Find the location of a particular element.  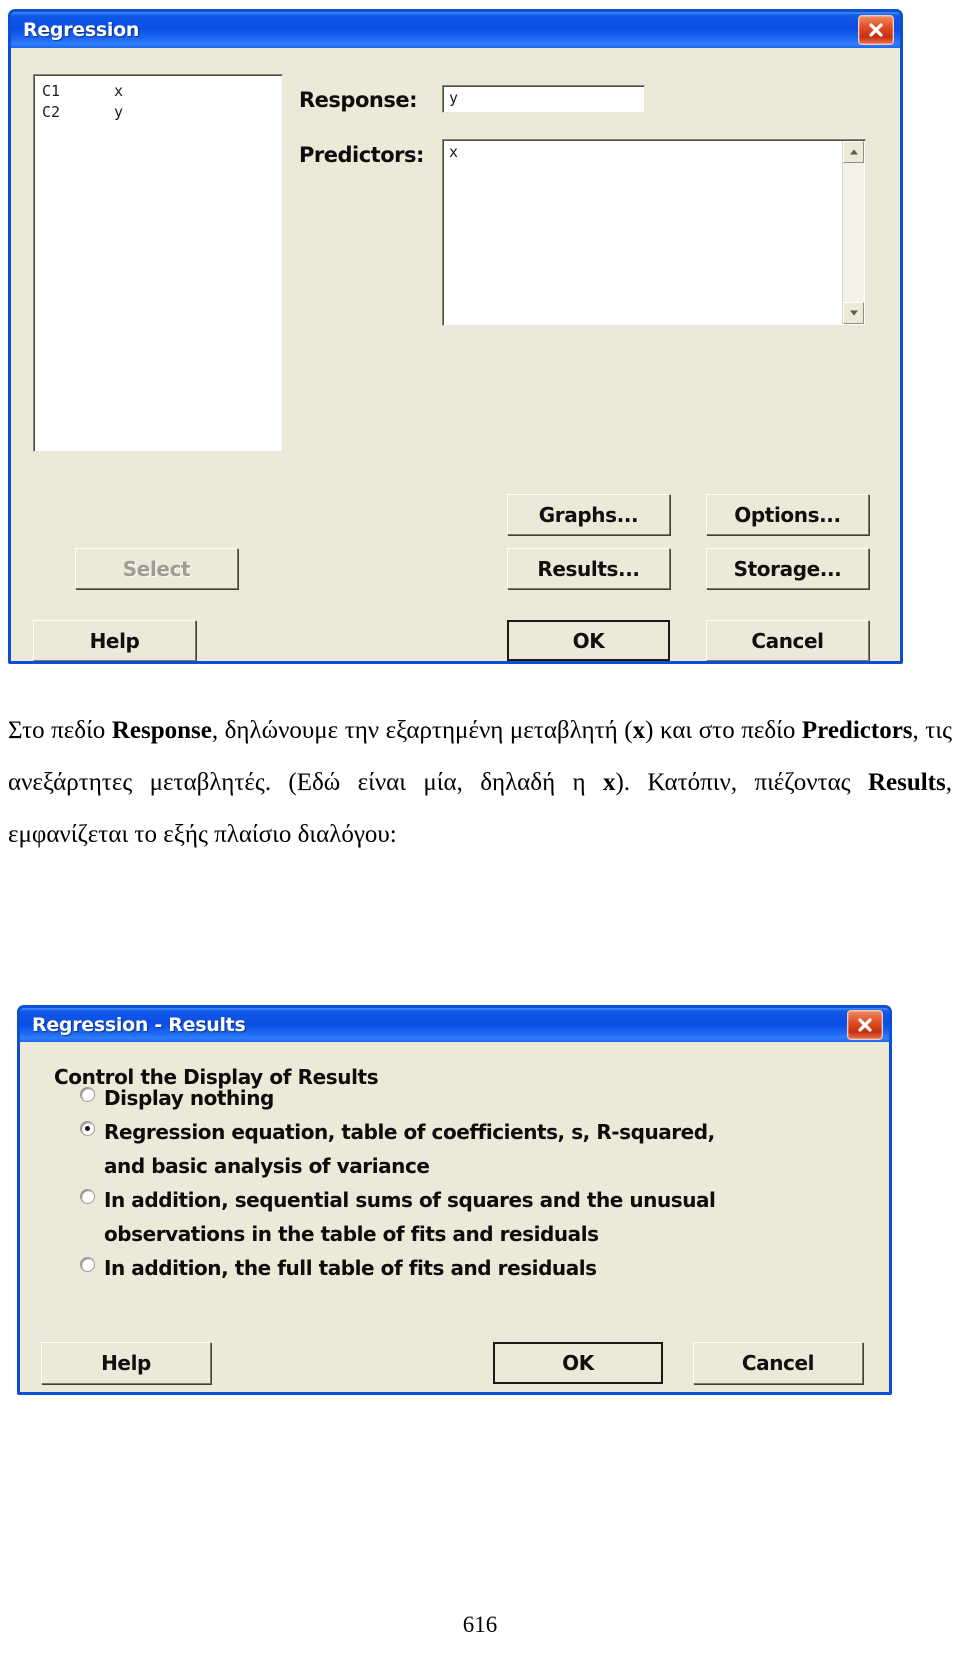

predictors-value: x is located at coordinates (454, 152).